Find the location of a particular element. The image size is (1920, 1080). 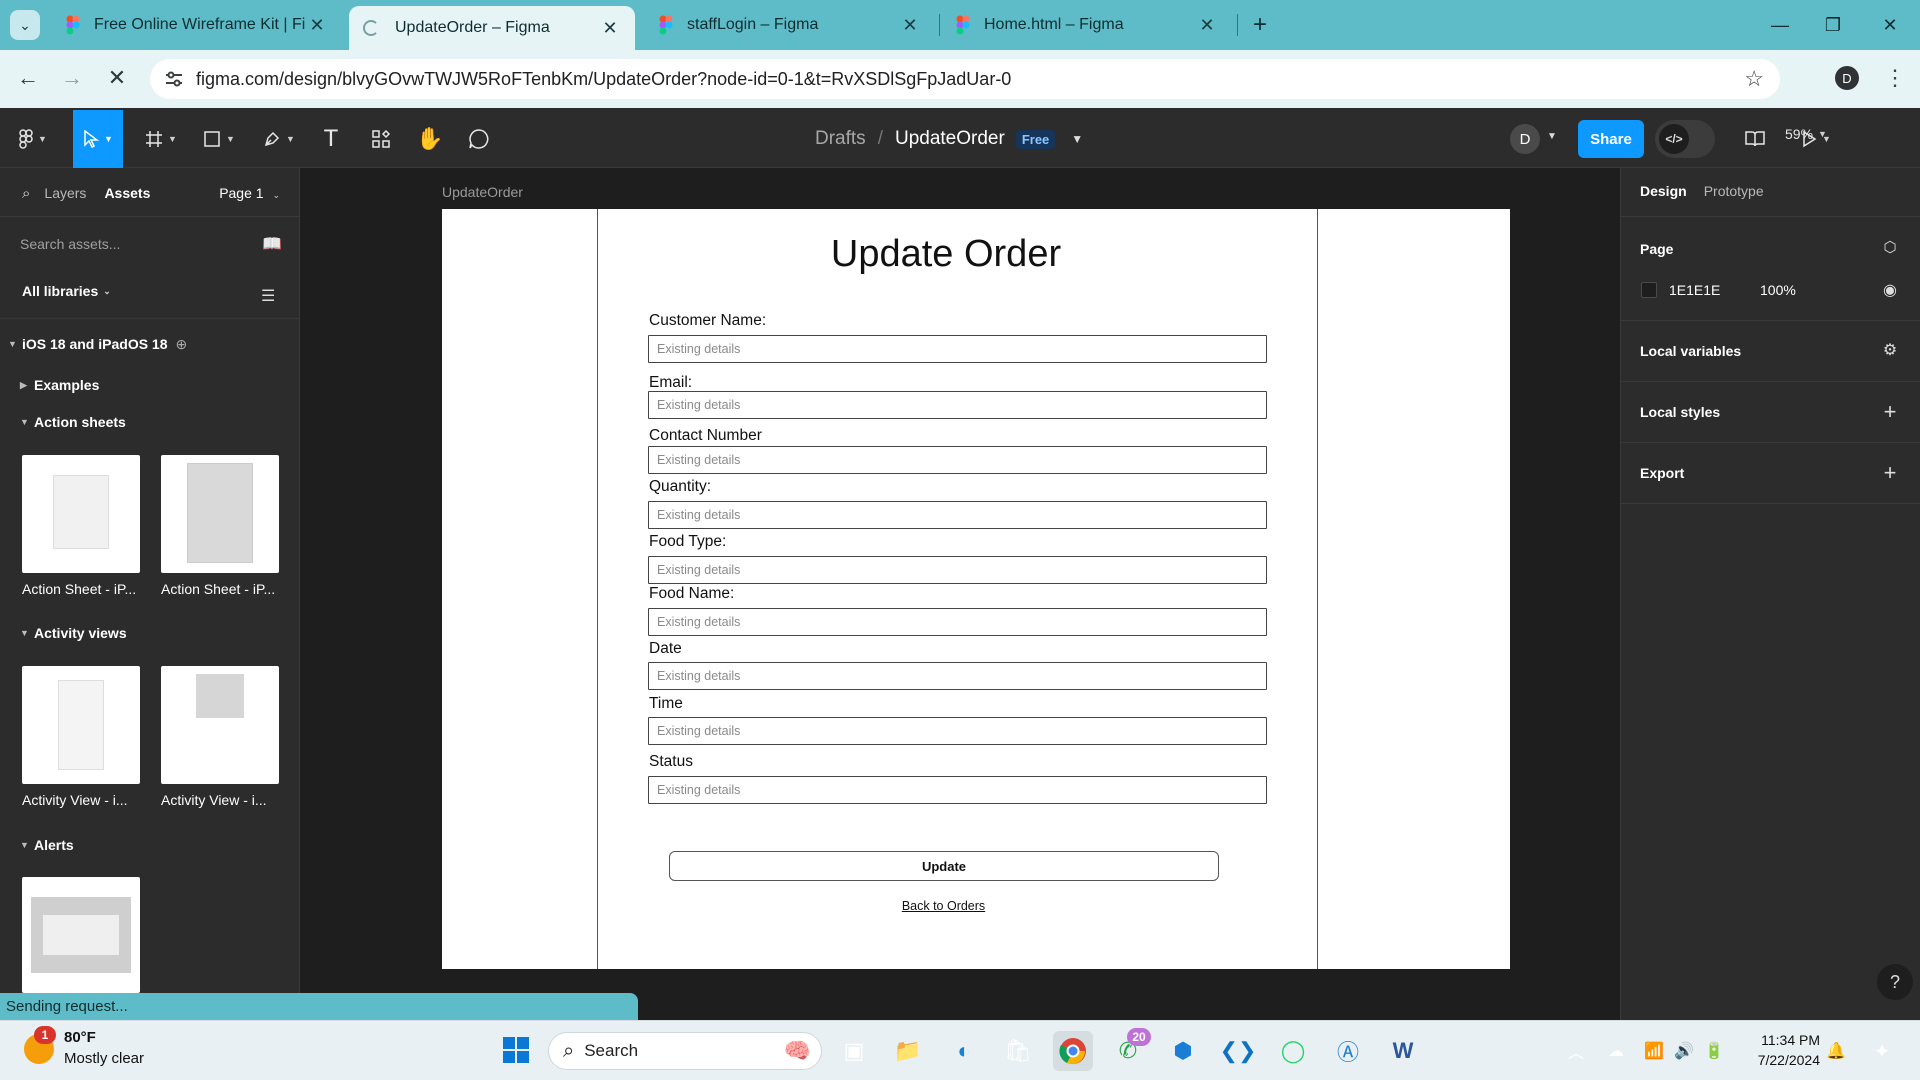

file-name: UpdateOrder is located at coordinates (950, 139).